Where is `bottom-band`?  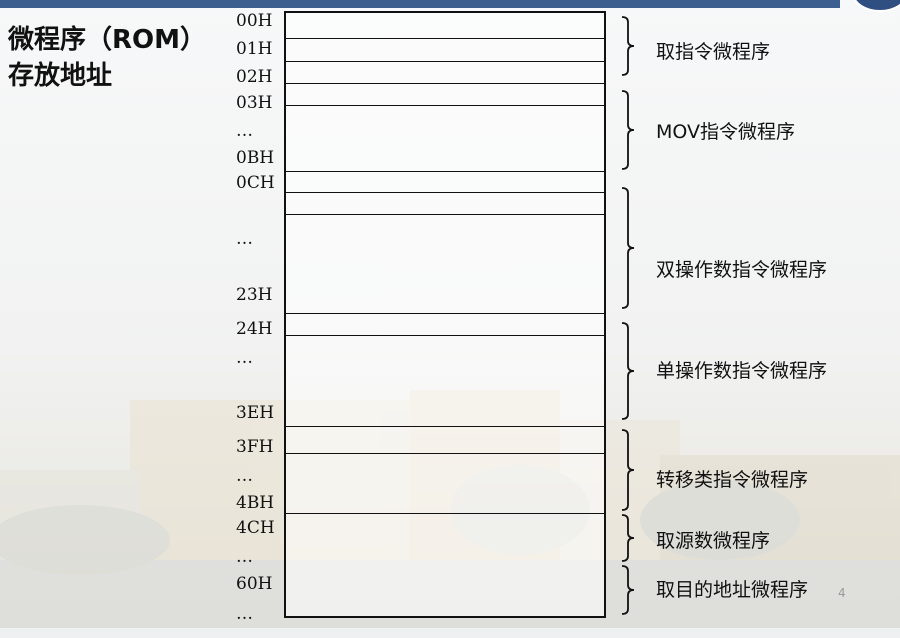
bottom-band is located at coordinates (450, 633).